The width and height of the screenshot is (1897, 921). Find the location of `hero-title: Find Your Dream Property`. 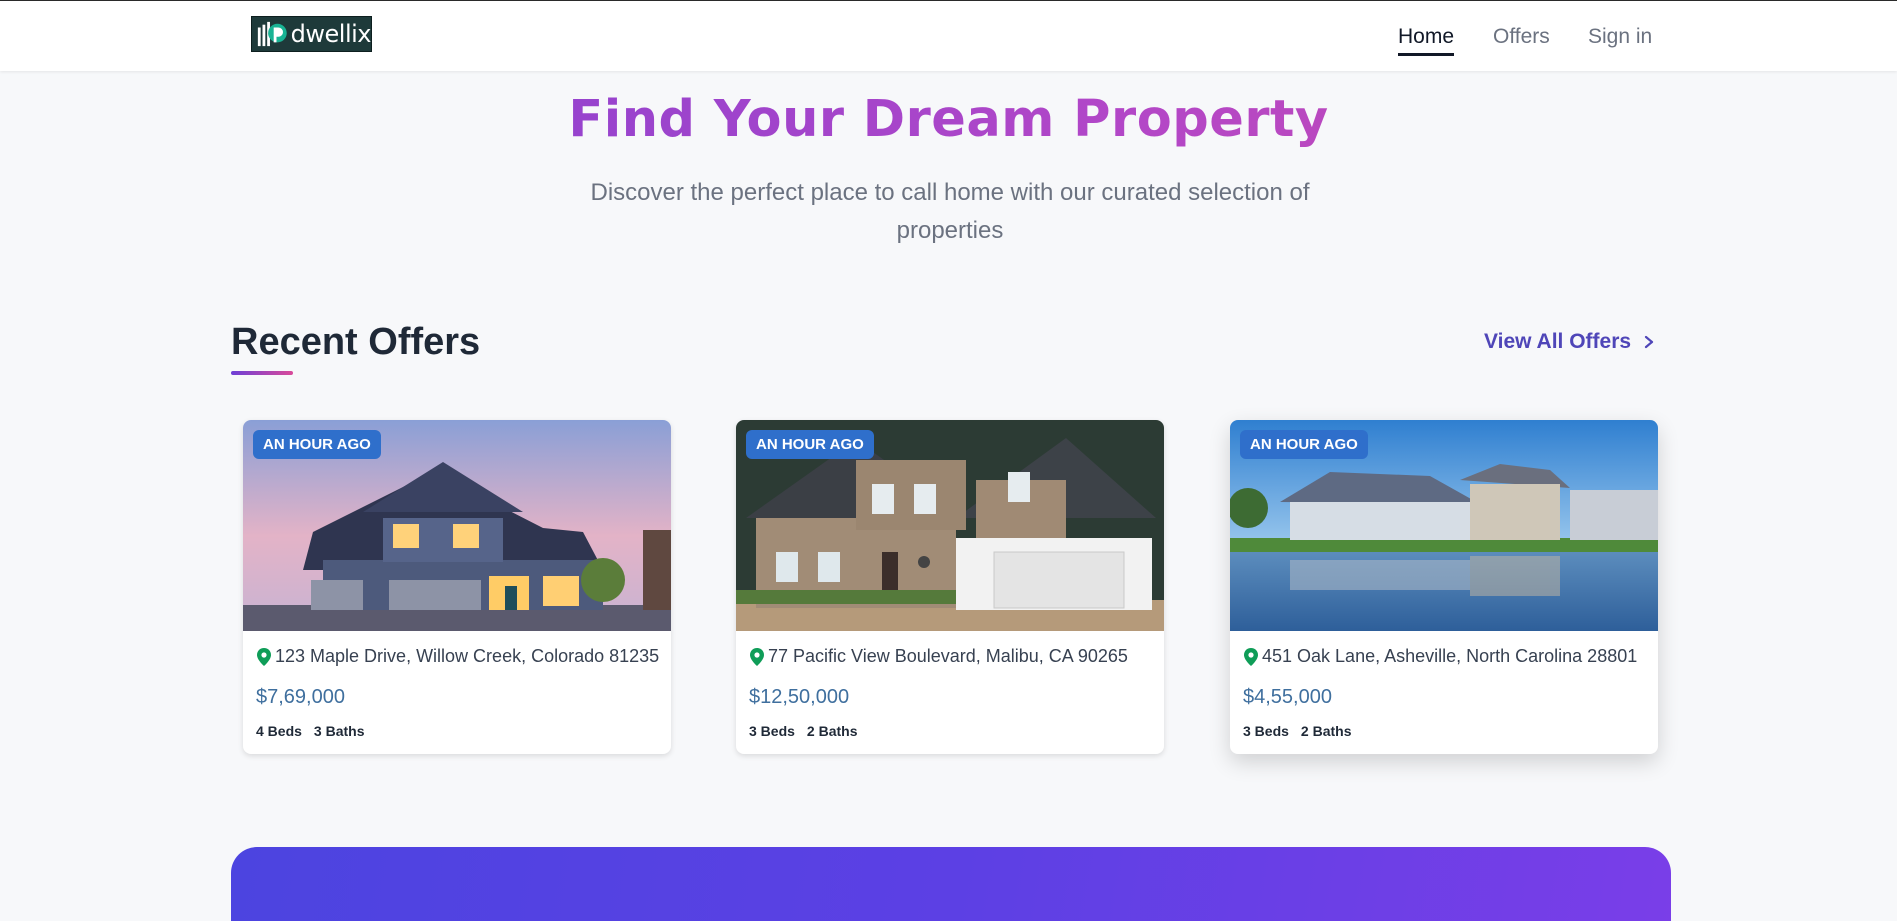

hero-title: Find Your Dream Property is located at coordinates (948, 119).